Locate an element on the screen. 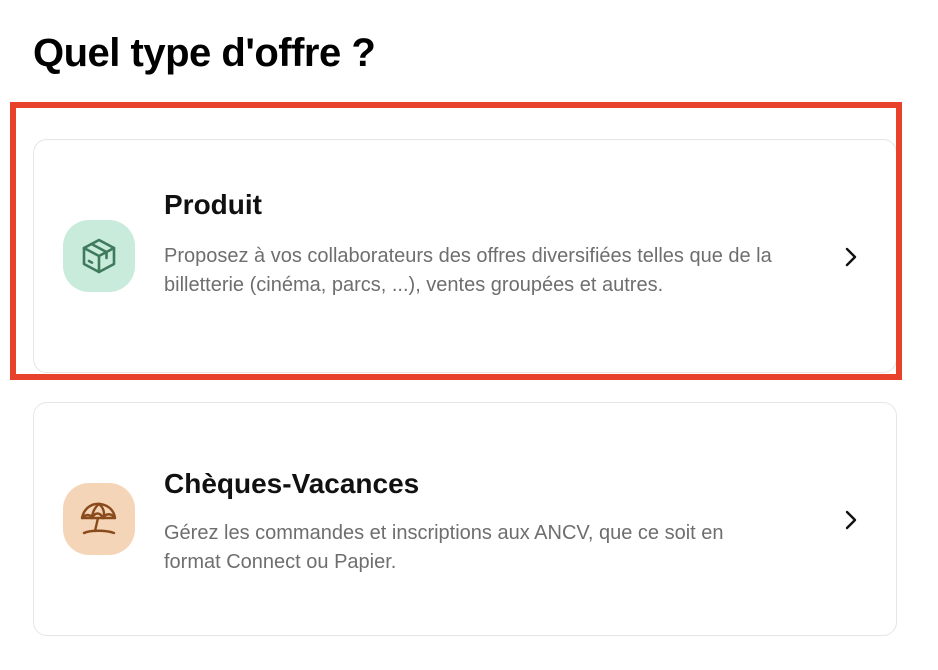  produit-icon-tile is located at coordinates (99, 256).